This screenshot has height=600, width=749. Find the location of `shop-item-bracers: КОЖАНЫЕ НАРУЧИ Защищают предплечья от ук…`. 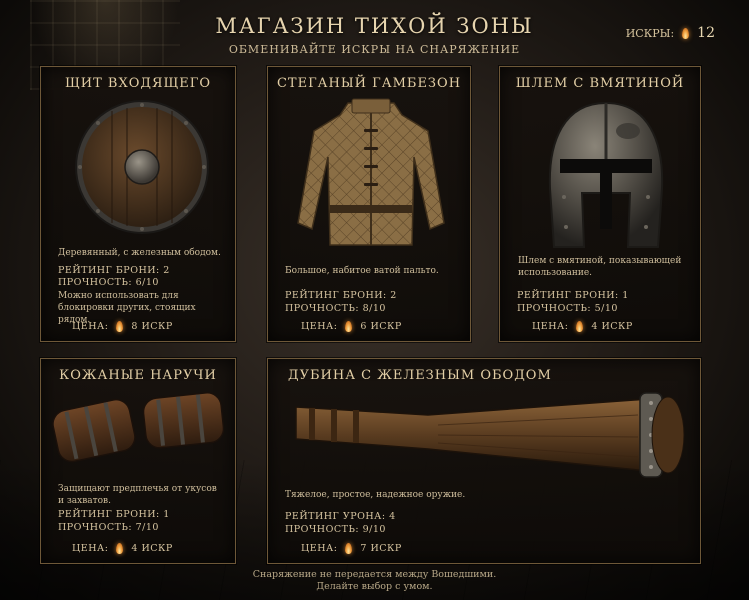

shop-item-bracers: КОЖАНЫЕ НАРУЧИ Защищают предплечья от ук… is located at coordinates (138, 461).